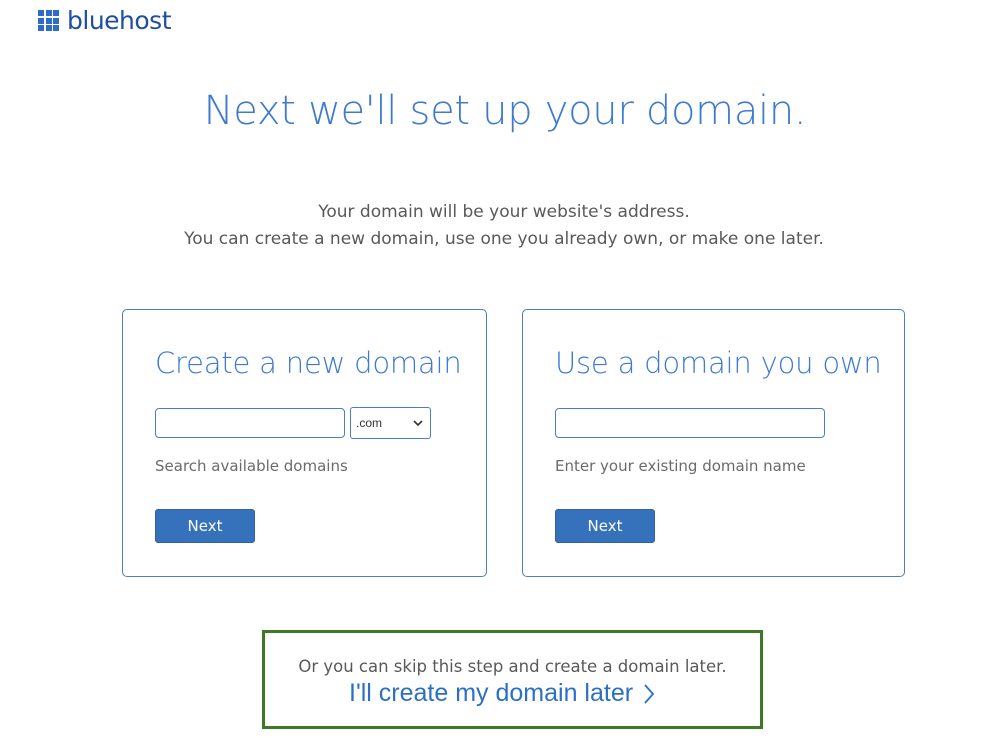 This screenshot has width=987, height=738. What do you see at coordinates (680, 466) in the screenshot?
I see `own-domain-helper: Enter your existing domain name` at bounding box center [680, 466].